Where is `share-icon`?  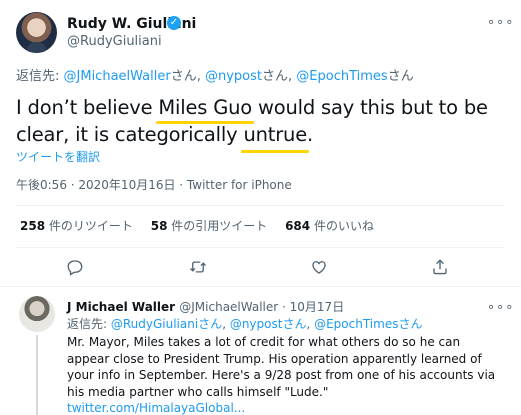 share-icon is located at coordinates (440, 268).